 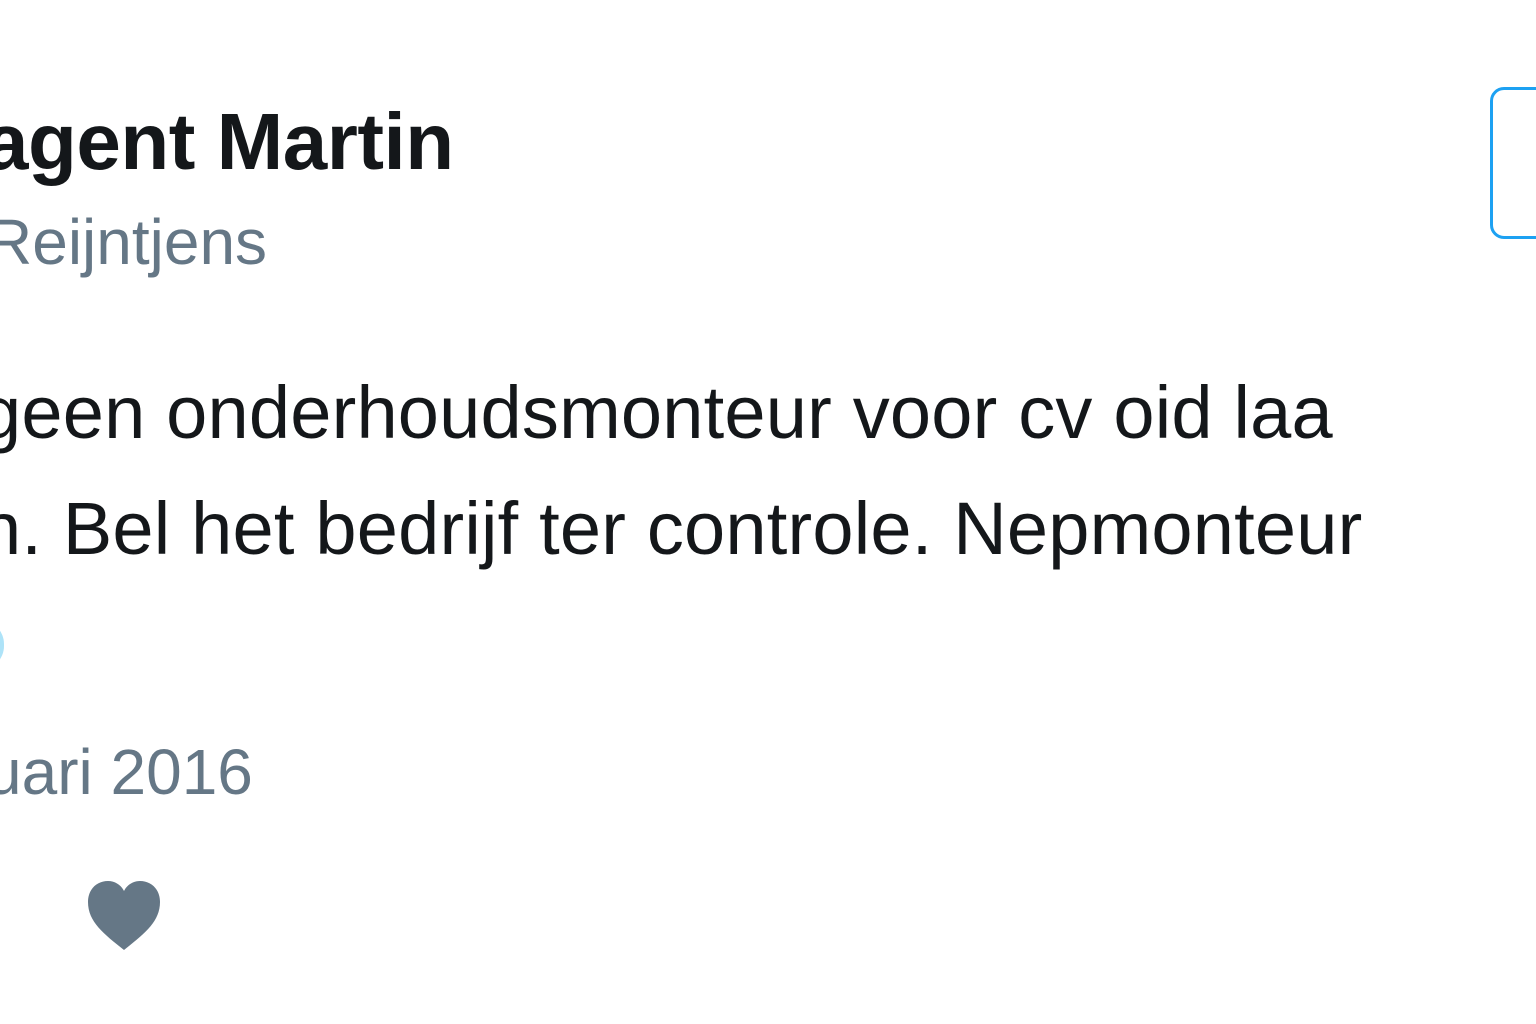 I want to click on tweet-link-fragment, so click(x=2, y=645).